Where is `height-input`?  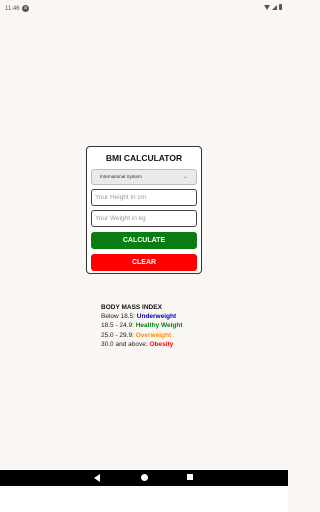
height-input is located at coordinates (144, 197).